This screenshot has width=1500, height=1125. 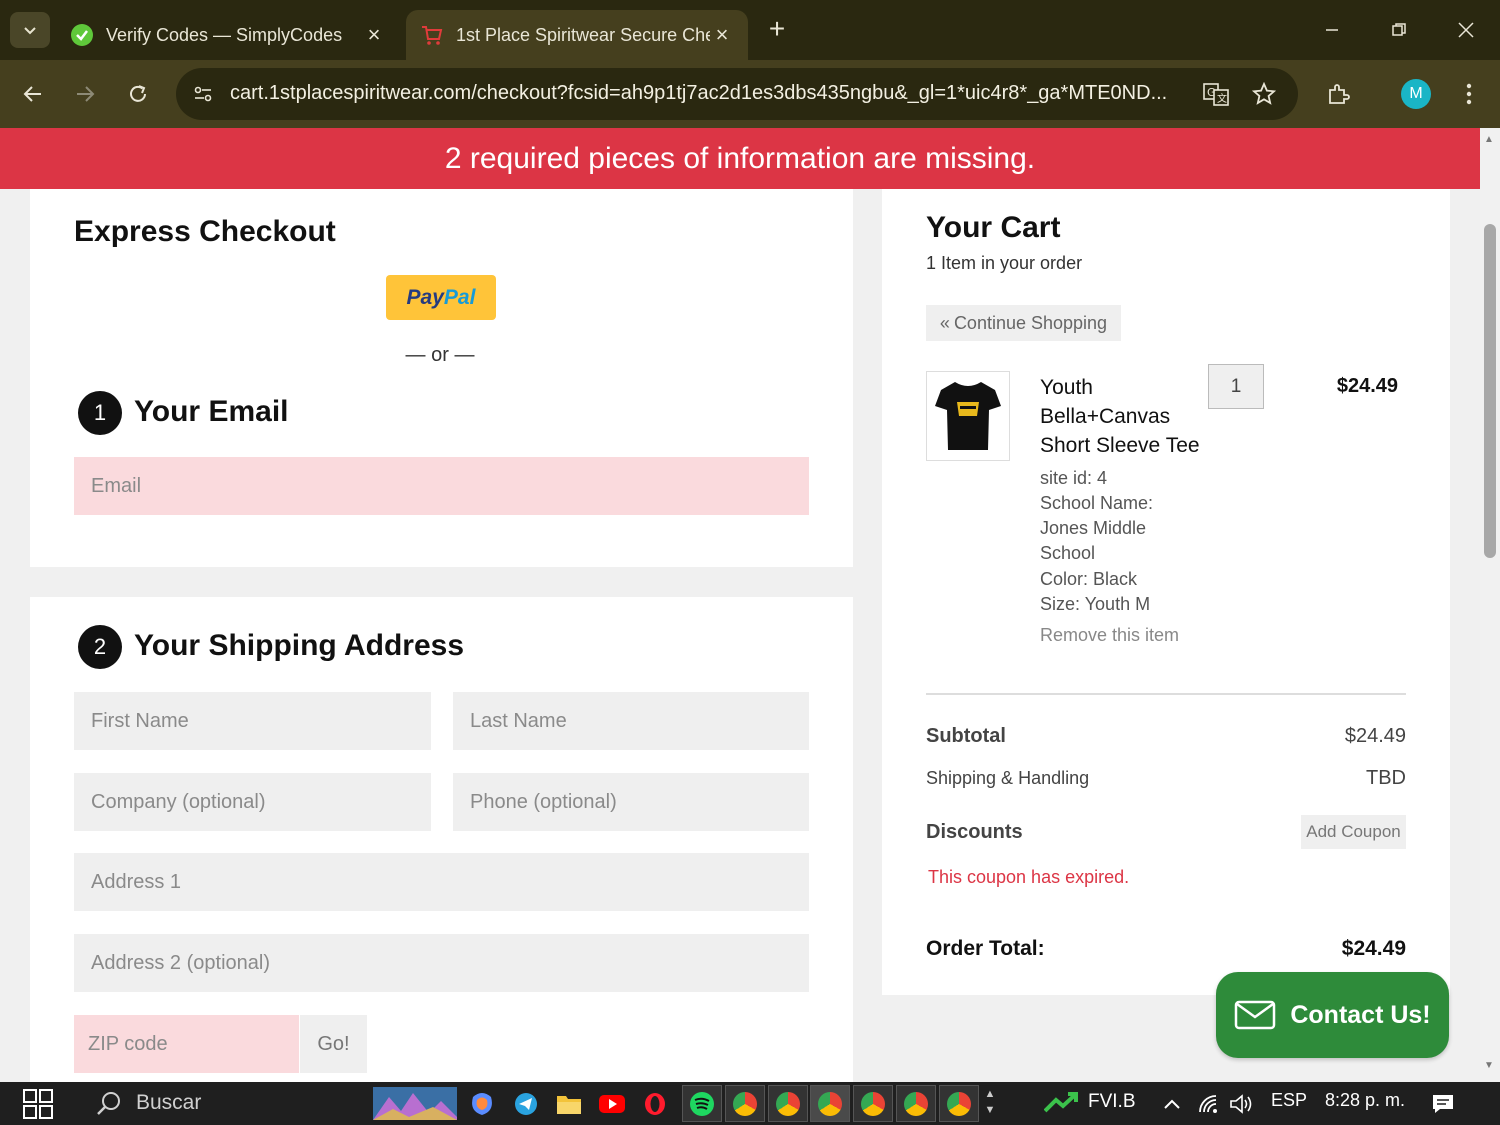 I want to click on last-name-placeholder: Last Name, so click(x=518, y=720).